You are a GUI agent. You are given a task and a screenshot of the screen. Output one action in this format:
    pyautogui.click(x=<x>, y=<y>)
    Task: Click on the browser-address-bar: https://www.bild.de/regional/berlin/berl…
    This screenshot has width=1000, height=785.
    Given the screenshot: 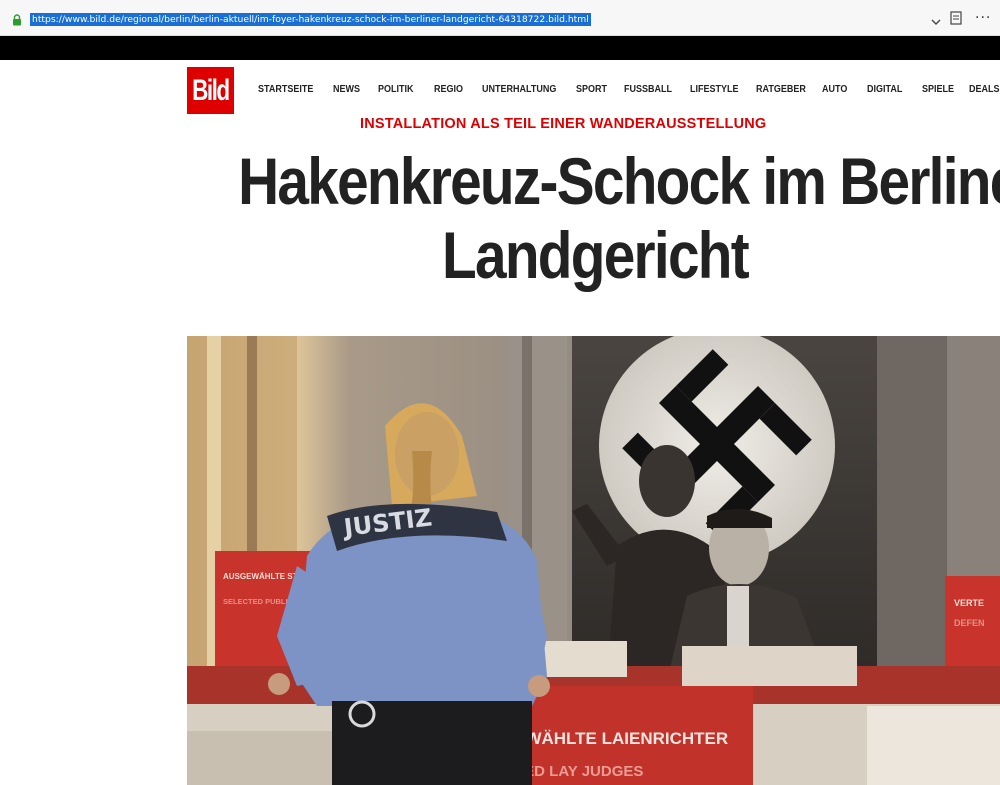 What is the action you would take?
    pyautogui.click(x=500, y=18)
    